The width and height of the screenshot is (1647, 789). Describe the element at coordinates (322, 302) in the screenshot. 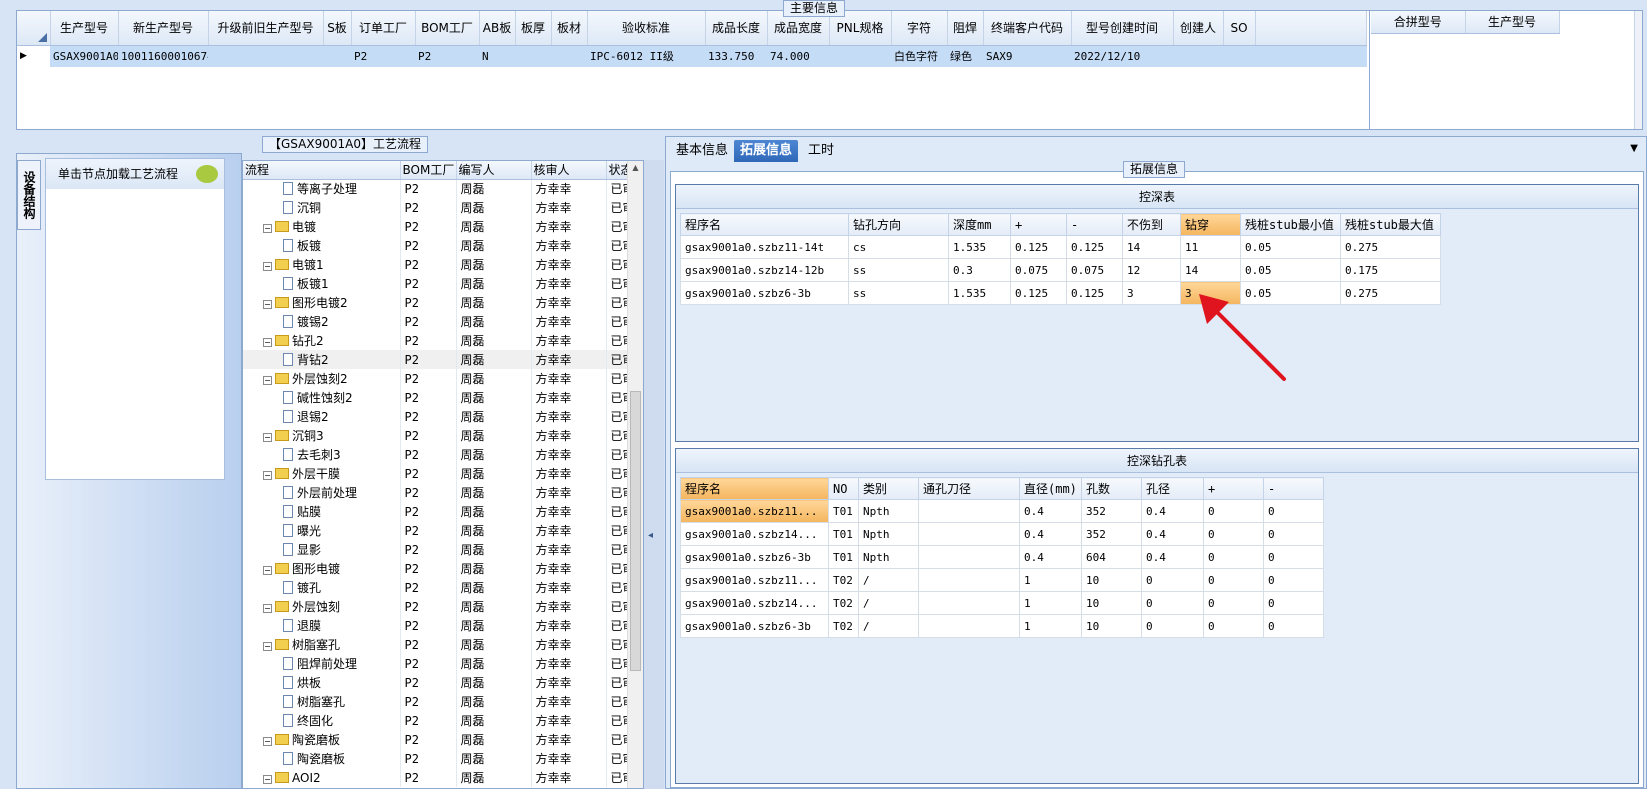

I see `tree-node-cell: − 图形电镀2` at that location.